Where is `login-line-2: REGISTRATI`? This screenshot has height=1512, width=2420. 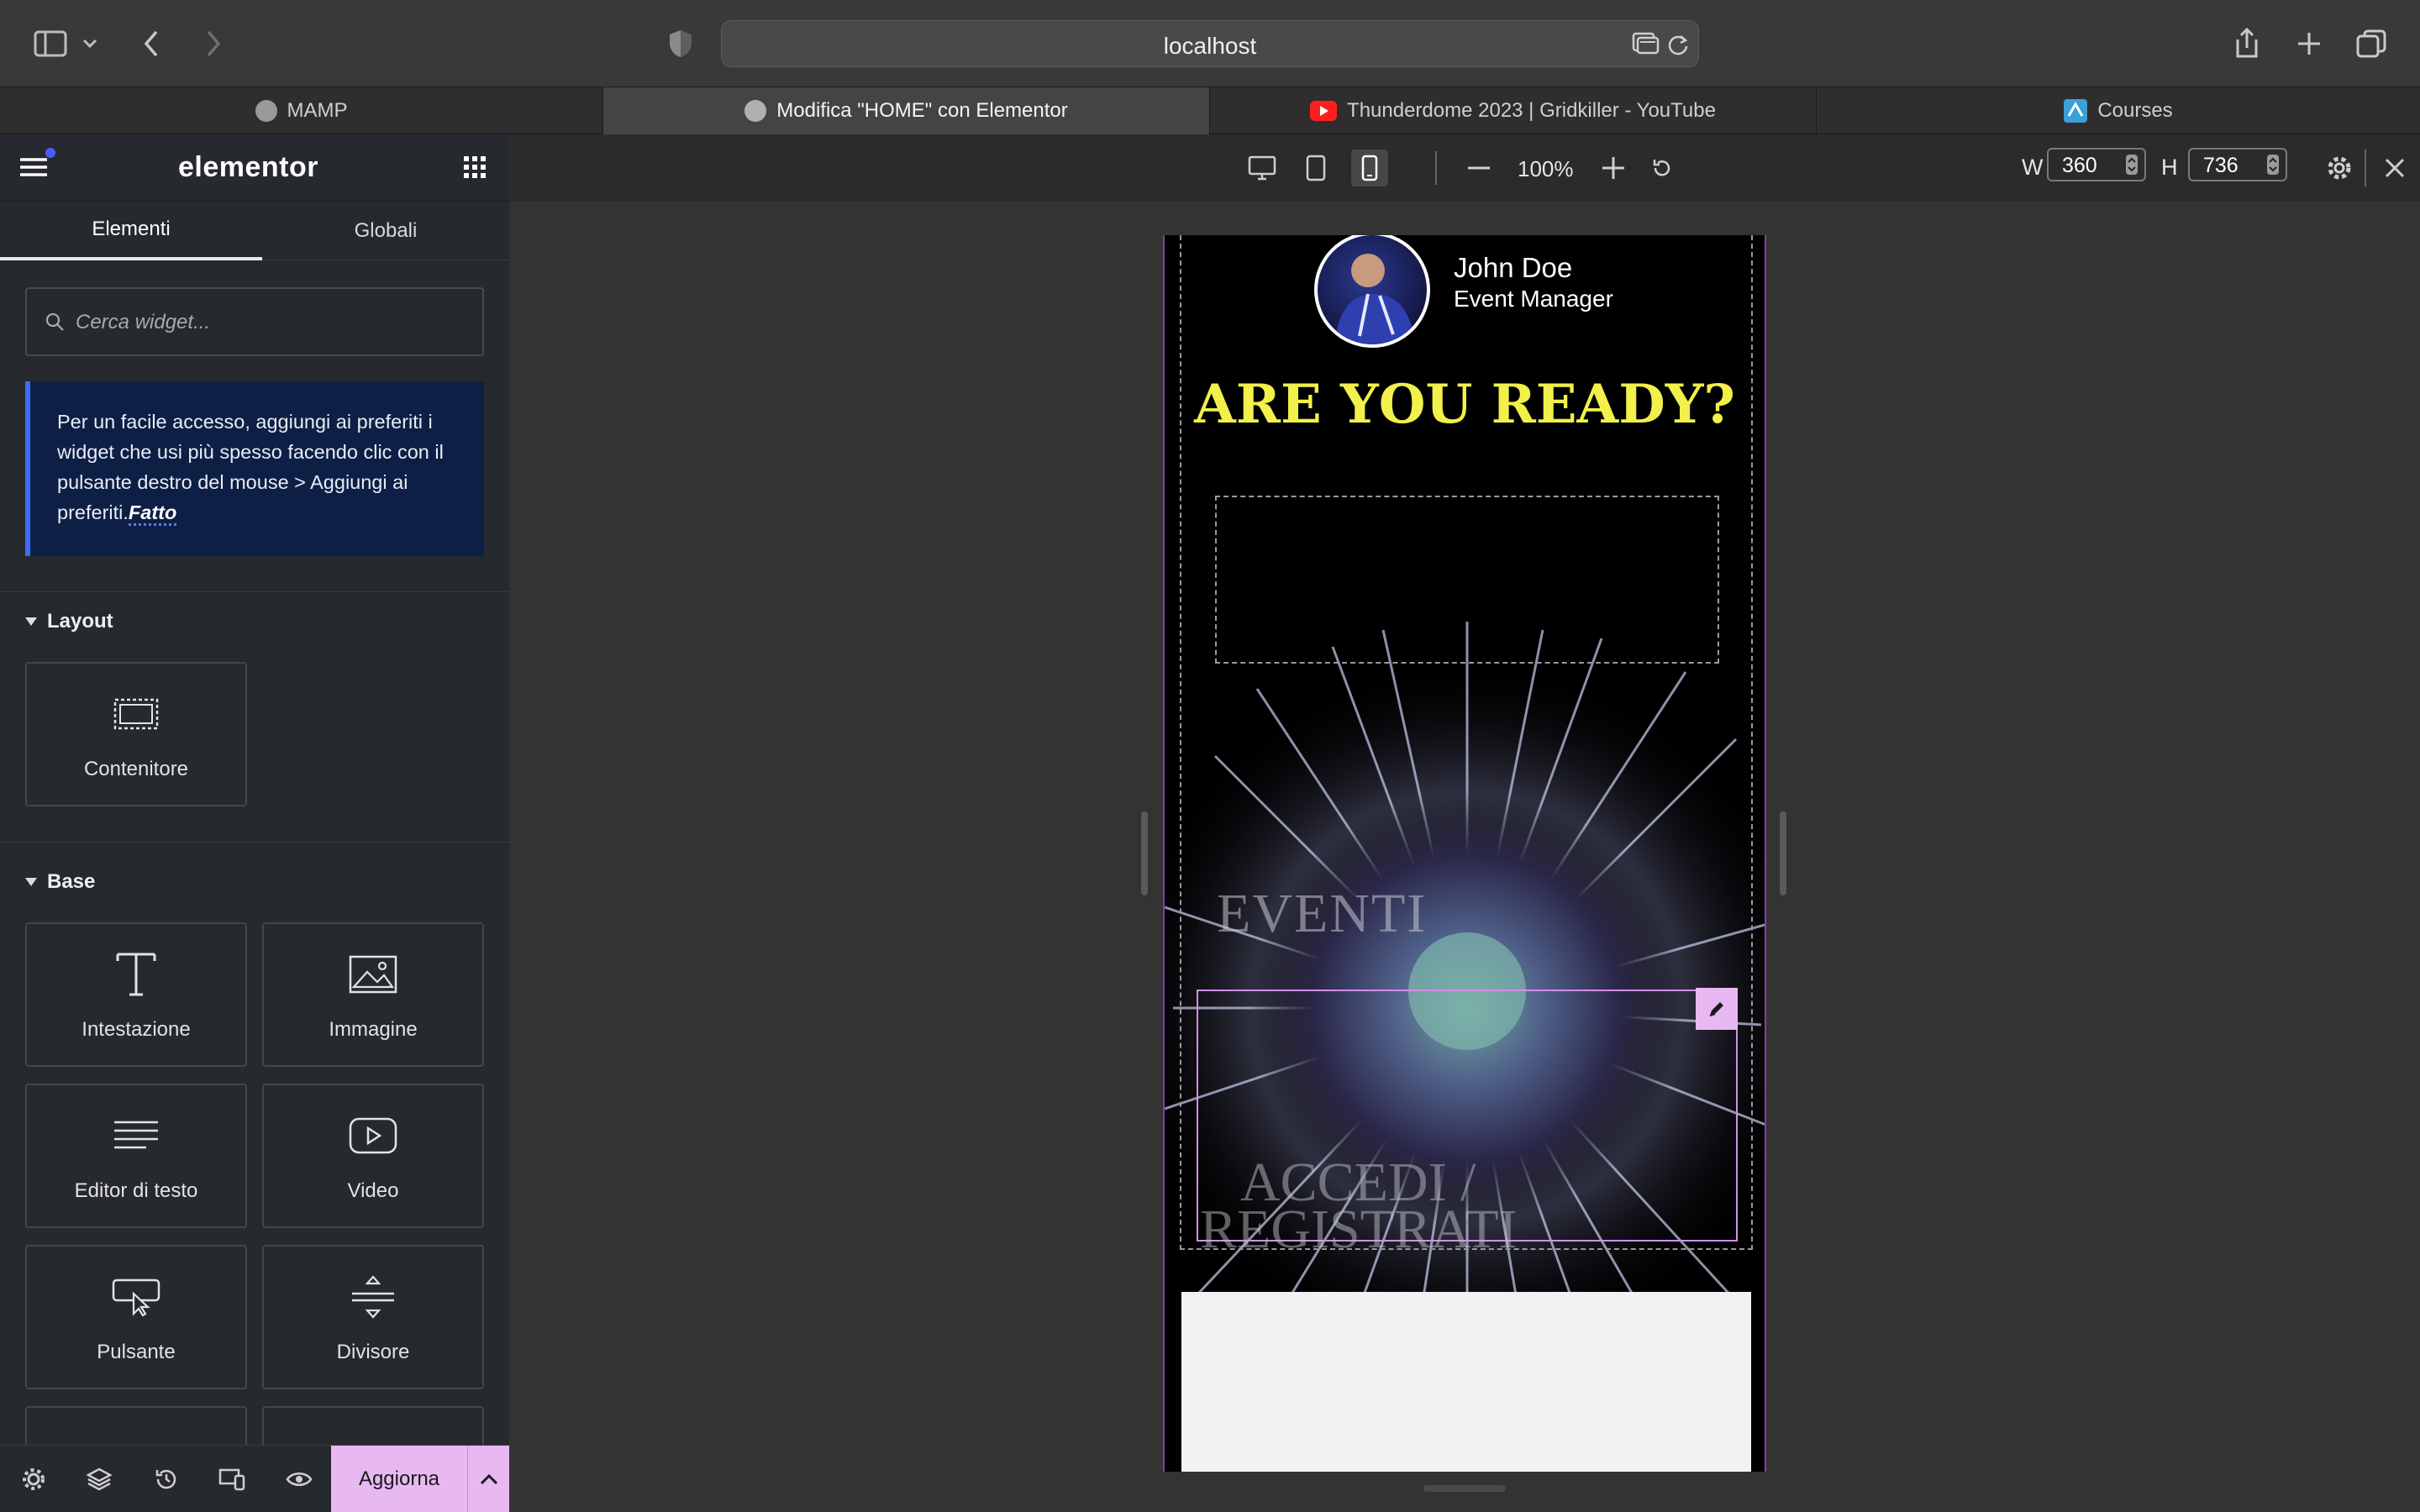
login-line-2: REGISTRATI is located at coordinates (1359, 1229).